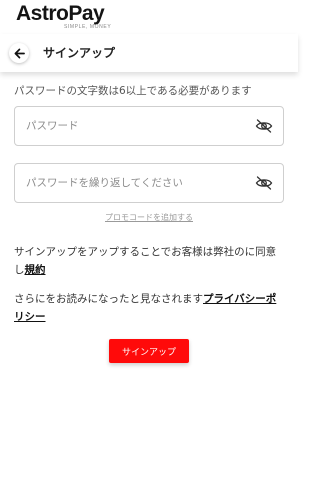 Image resolution: width=320 pixels, height=500 pixels. Describe the element at coordinates (108, 299) in the screenshot. I see `privacy-text: さらにをお読みになったと見なされます` at that location.